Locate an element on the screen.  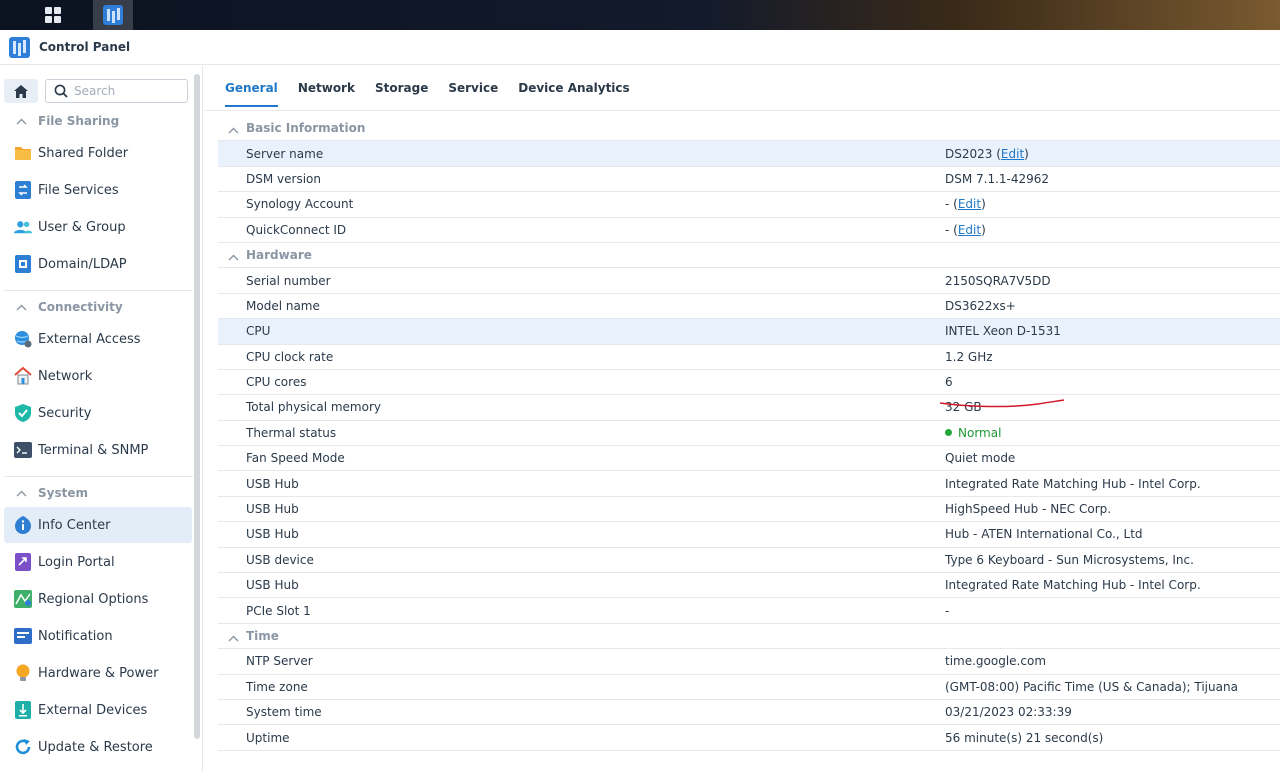
table-row: Model name DS3622xs+ is located at coordinates (749, 307).